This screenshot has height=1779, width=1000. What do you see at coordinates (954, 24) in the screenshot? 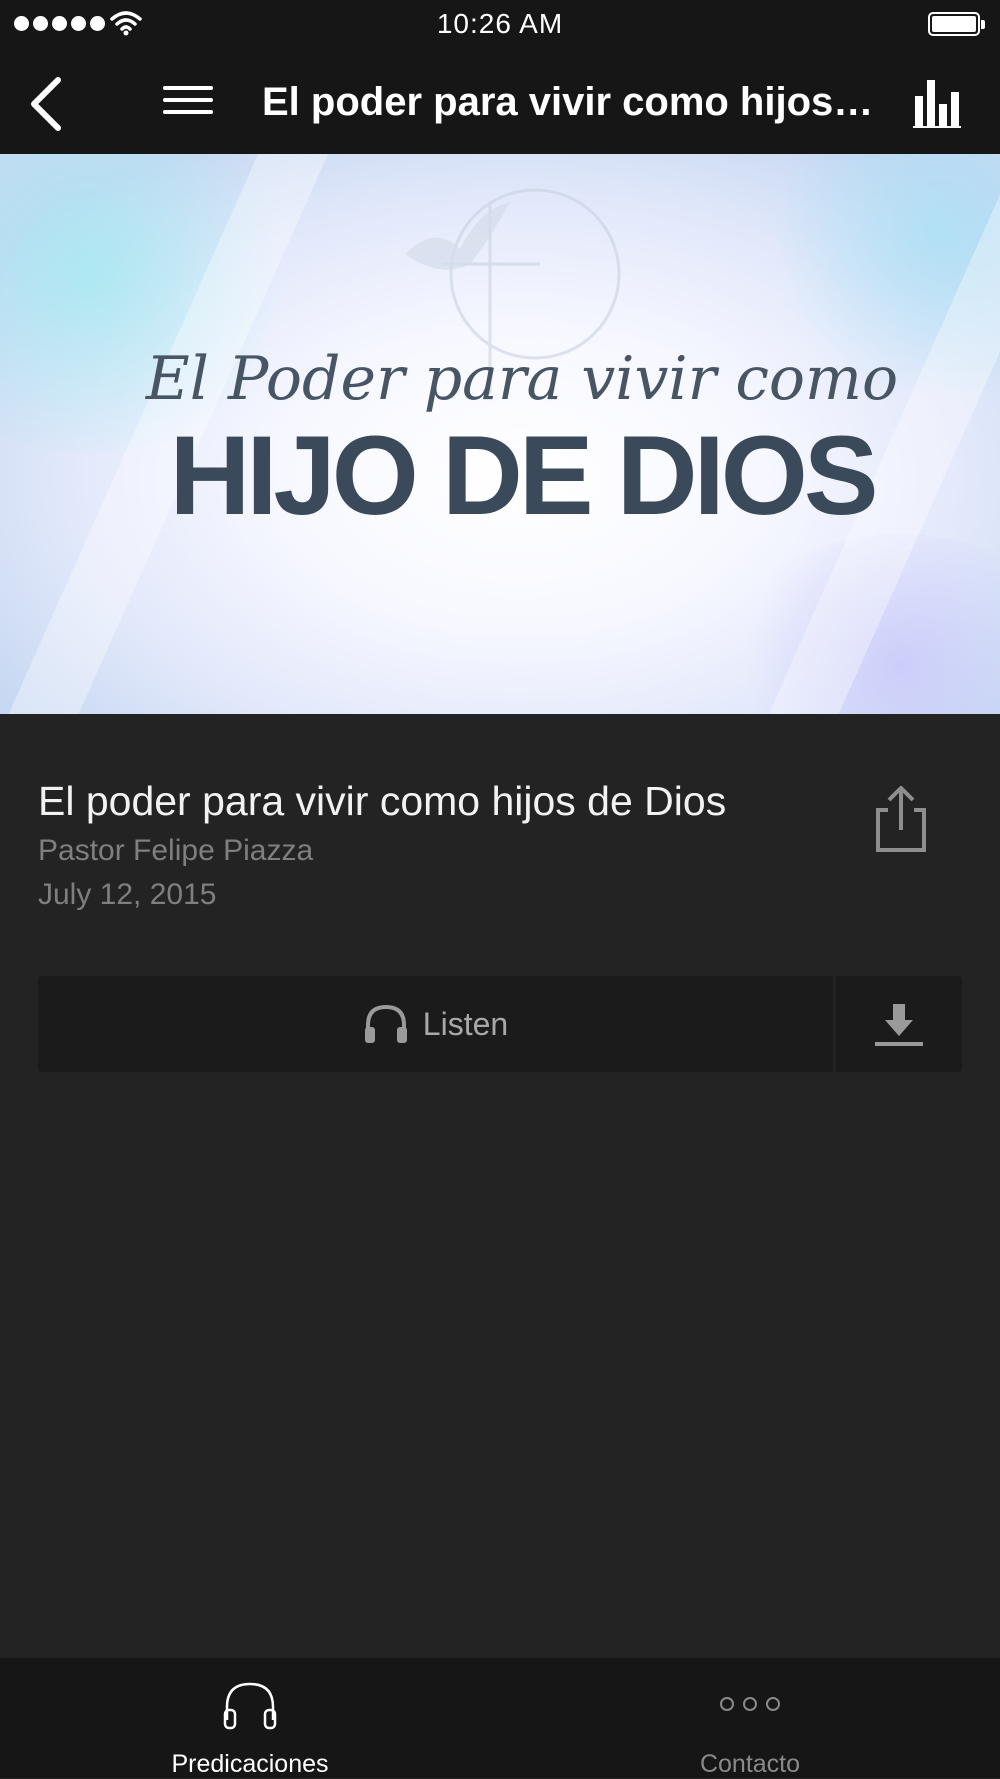
I see `battery-icon` at bounding box center [954, 24].